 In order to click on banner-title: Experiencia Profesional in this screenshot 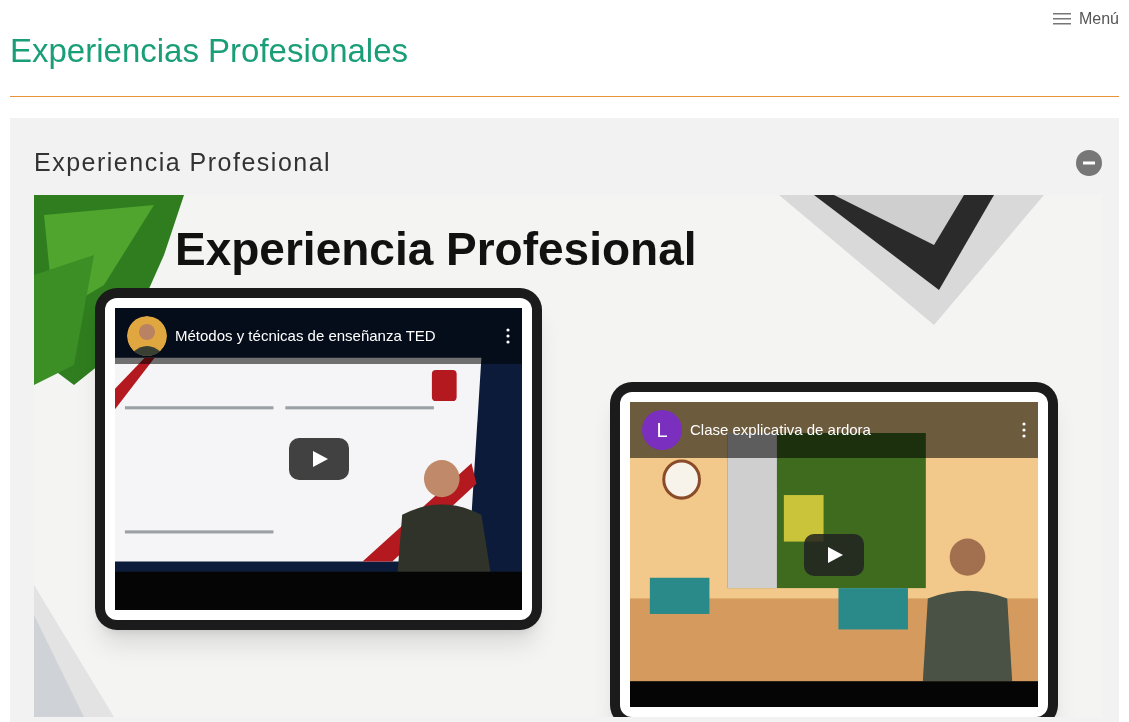, I will do `click(436, 249)`.